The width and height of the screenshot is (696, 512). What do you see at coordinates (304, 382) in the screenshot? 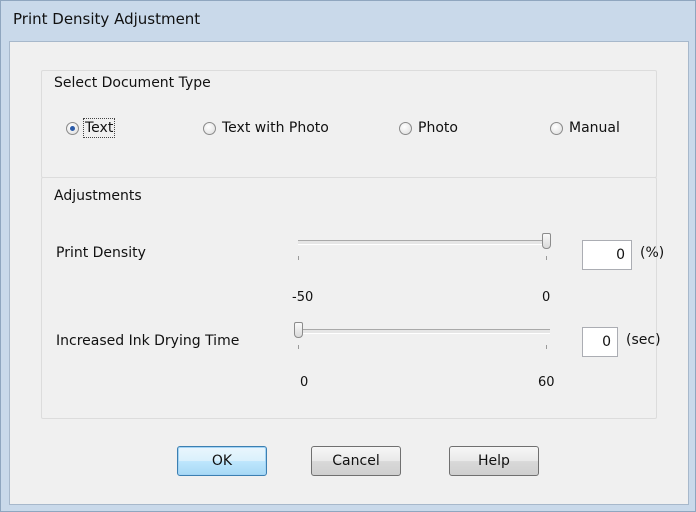
I see `drying-time-min-label: 0` at bounding box center [304, 382].